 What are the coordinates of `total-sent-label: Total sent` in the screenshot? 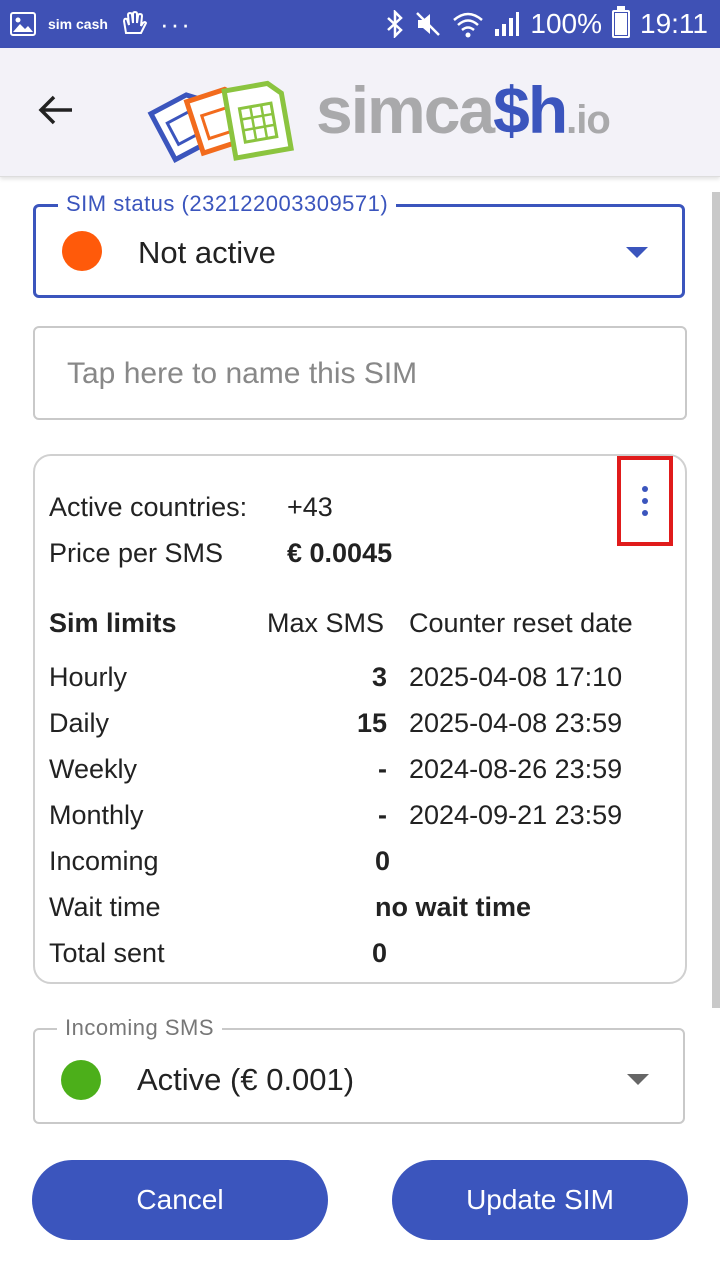 It's located at (107, 953).